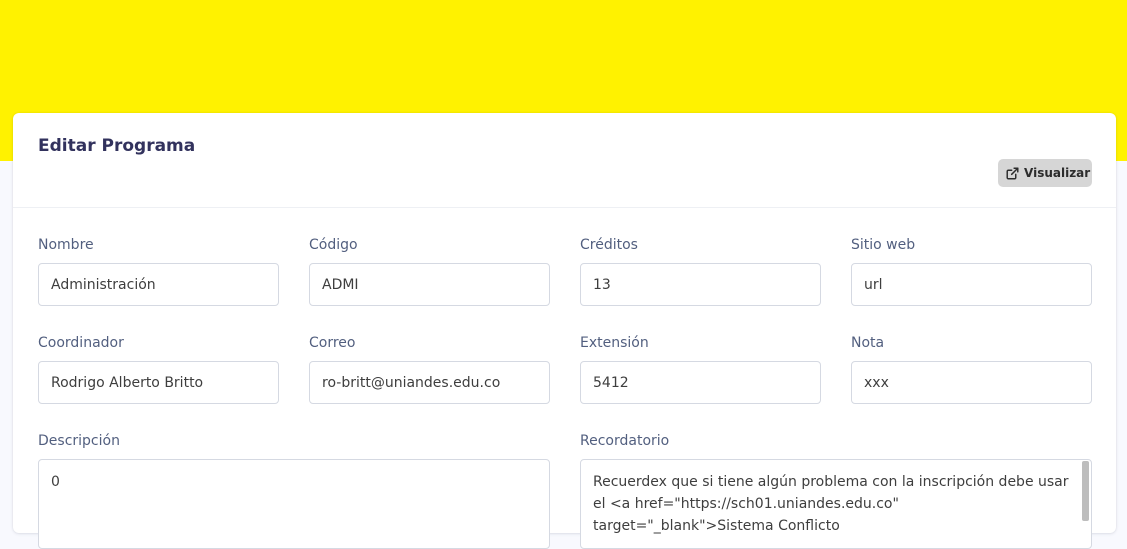  Describe the element at coordinates (66, 245) in the screenshot. I see `nombre-label: Nombre` at that location.